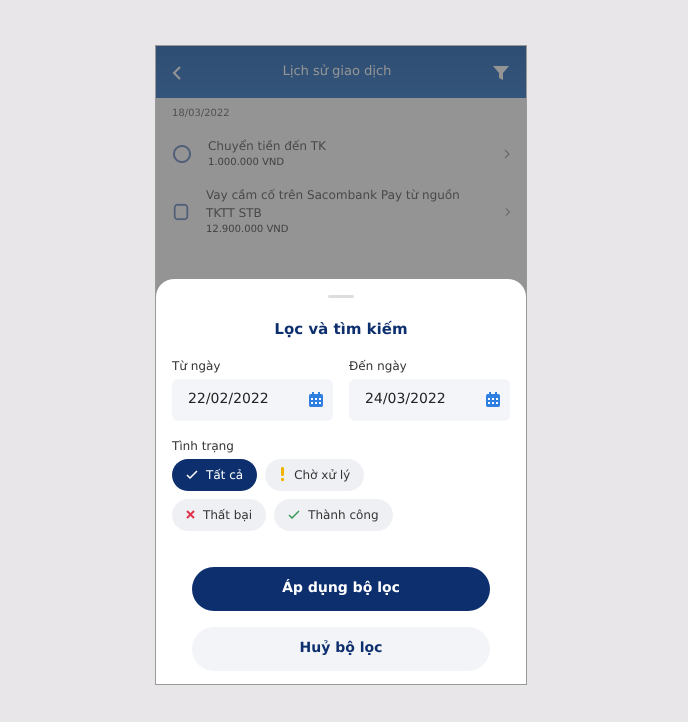 This screenshot has height=722, width=688. What do you see at coordinates (333, 204) in the screenshot?
I see `transaction-title: Vay cầm cố trên Sacombank Pay từ nguồn TKTT STB` at bounding box center [333, 204].